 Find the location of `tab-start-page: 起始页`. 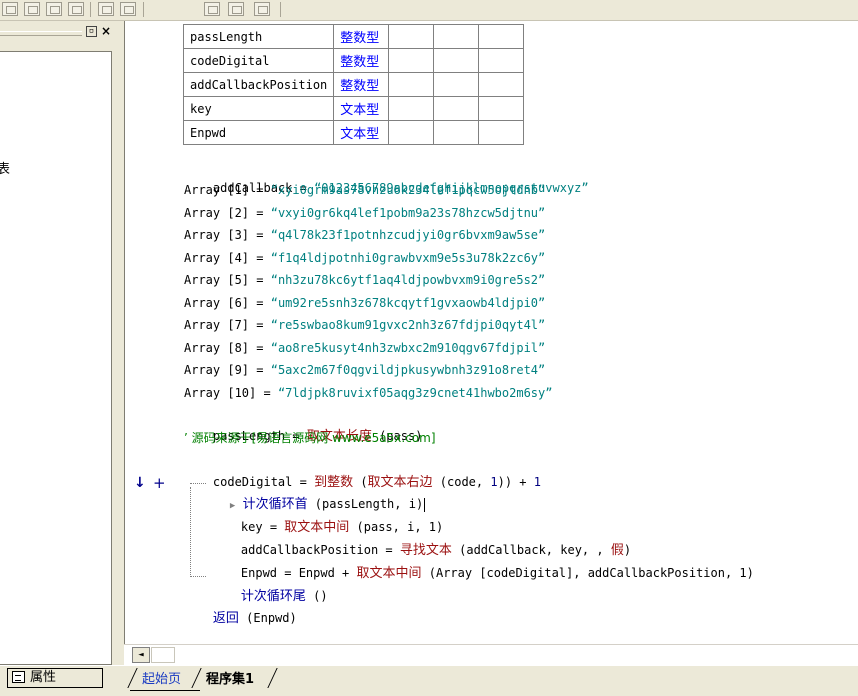

tab-start-page: 起始页 is located at coordinates (158, 680).